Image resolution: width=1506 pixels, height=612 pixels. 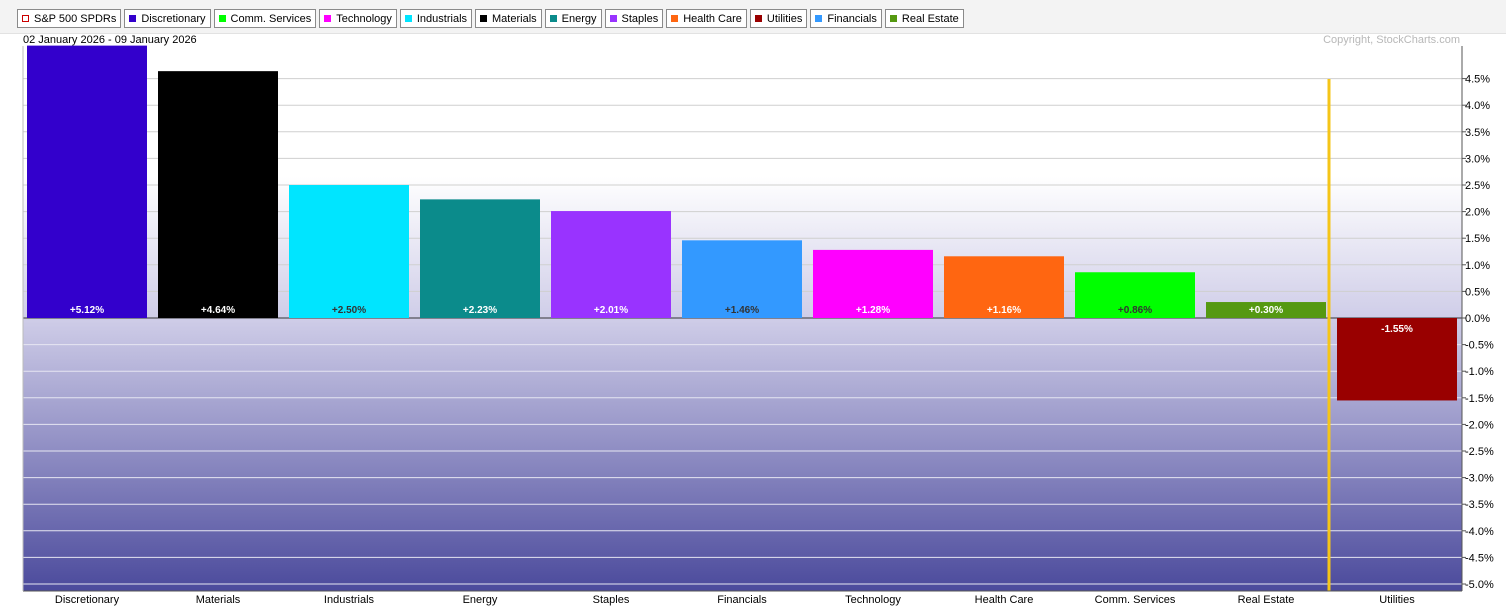 What do you see at coordinates (110, 40) in the screenshot?
I see `date-range: 02 January 2026 - 09 January 2026` at bounding box center [110, 40].